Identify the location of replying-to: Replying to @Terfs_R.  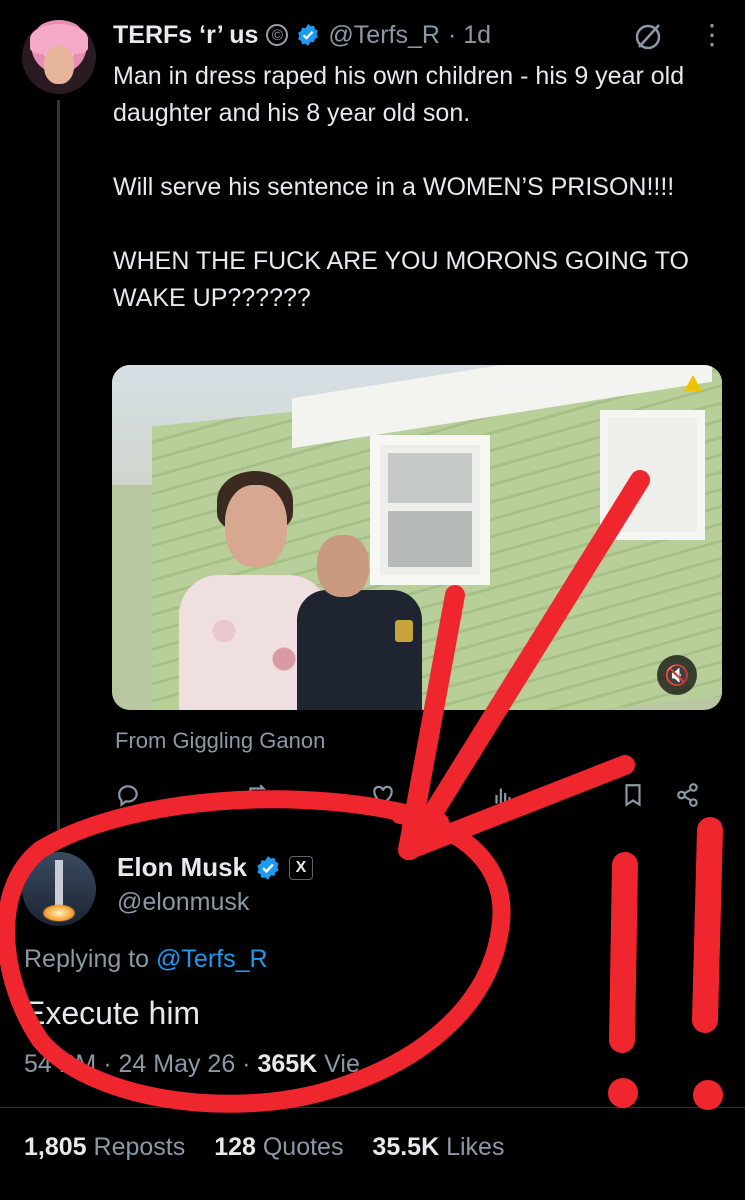
(146, 959).